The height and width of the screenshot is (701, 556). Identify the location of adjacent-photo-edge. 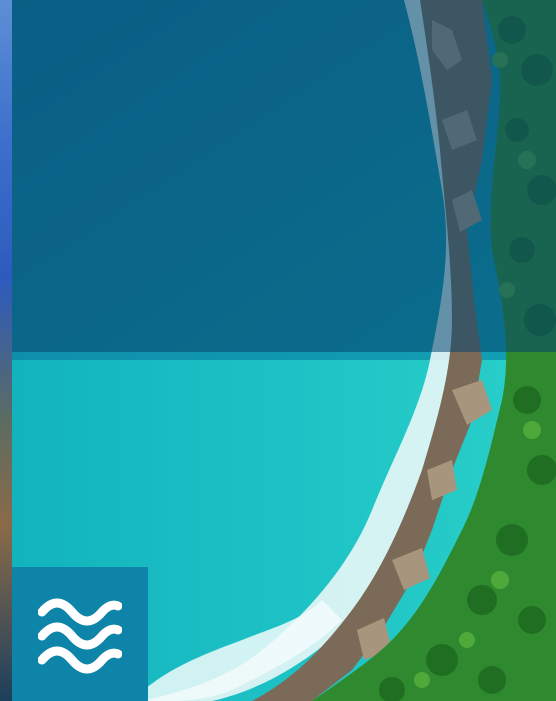
(6, 350).